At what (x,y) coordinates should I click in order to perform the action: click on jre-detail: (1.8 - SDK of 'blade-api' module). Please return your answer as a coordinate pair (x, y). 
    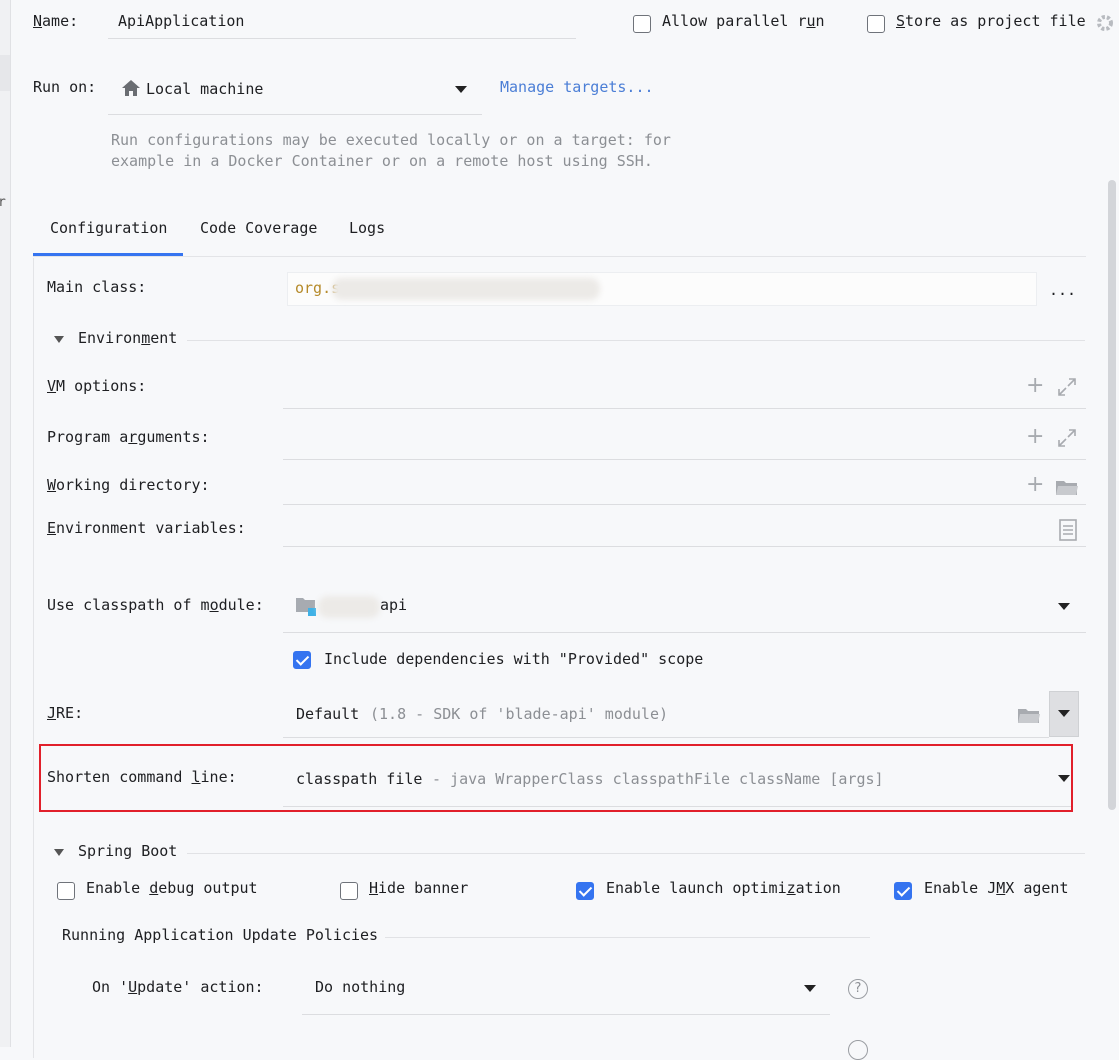
    Looking at the image, I should click on (519, 714).